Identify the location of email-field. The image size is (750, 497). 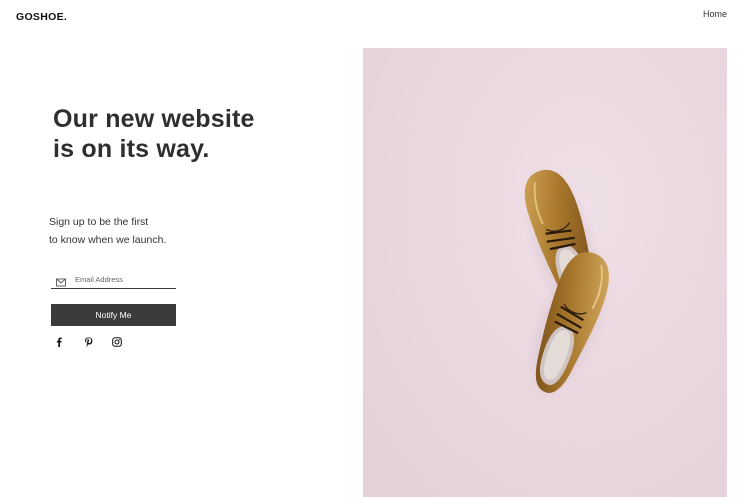
(113, 279).